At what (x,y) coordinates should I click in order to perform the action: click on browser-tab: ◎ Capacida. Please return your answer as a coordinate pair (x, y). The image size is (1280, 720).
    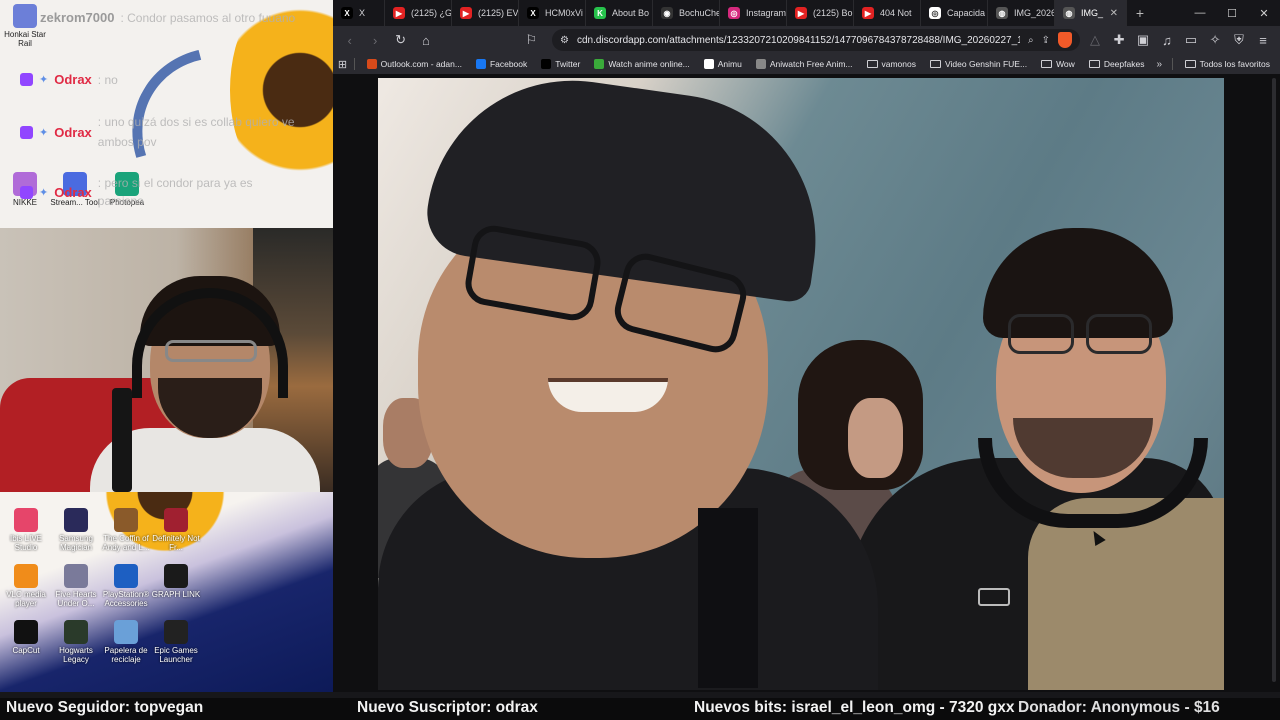
    Looking at the image, I should click on (954, 13).